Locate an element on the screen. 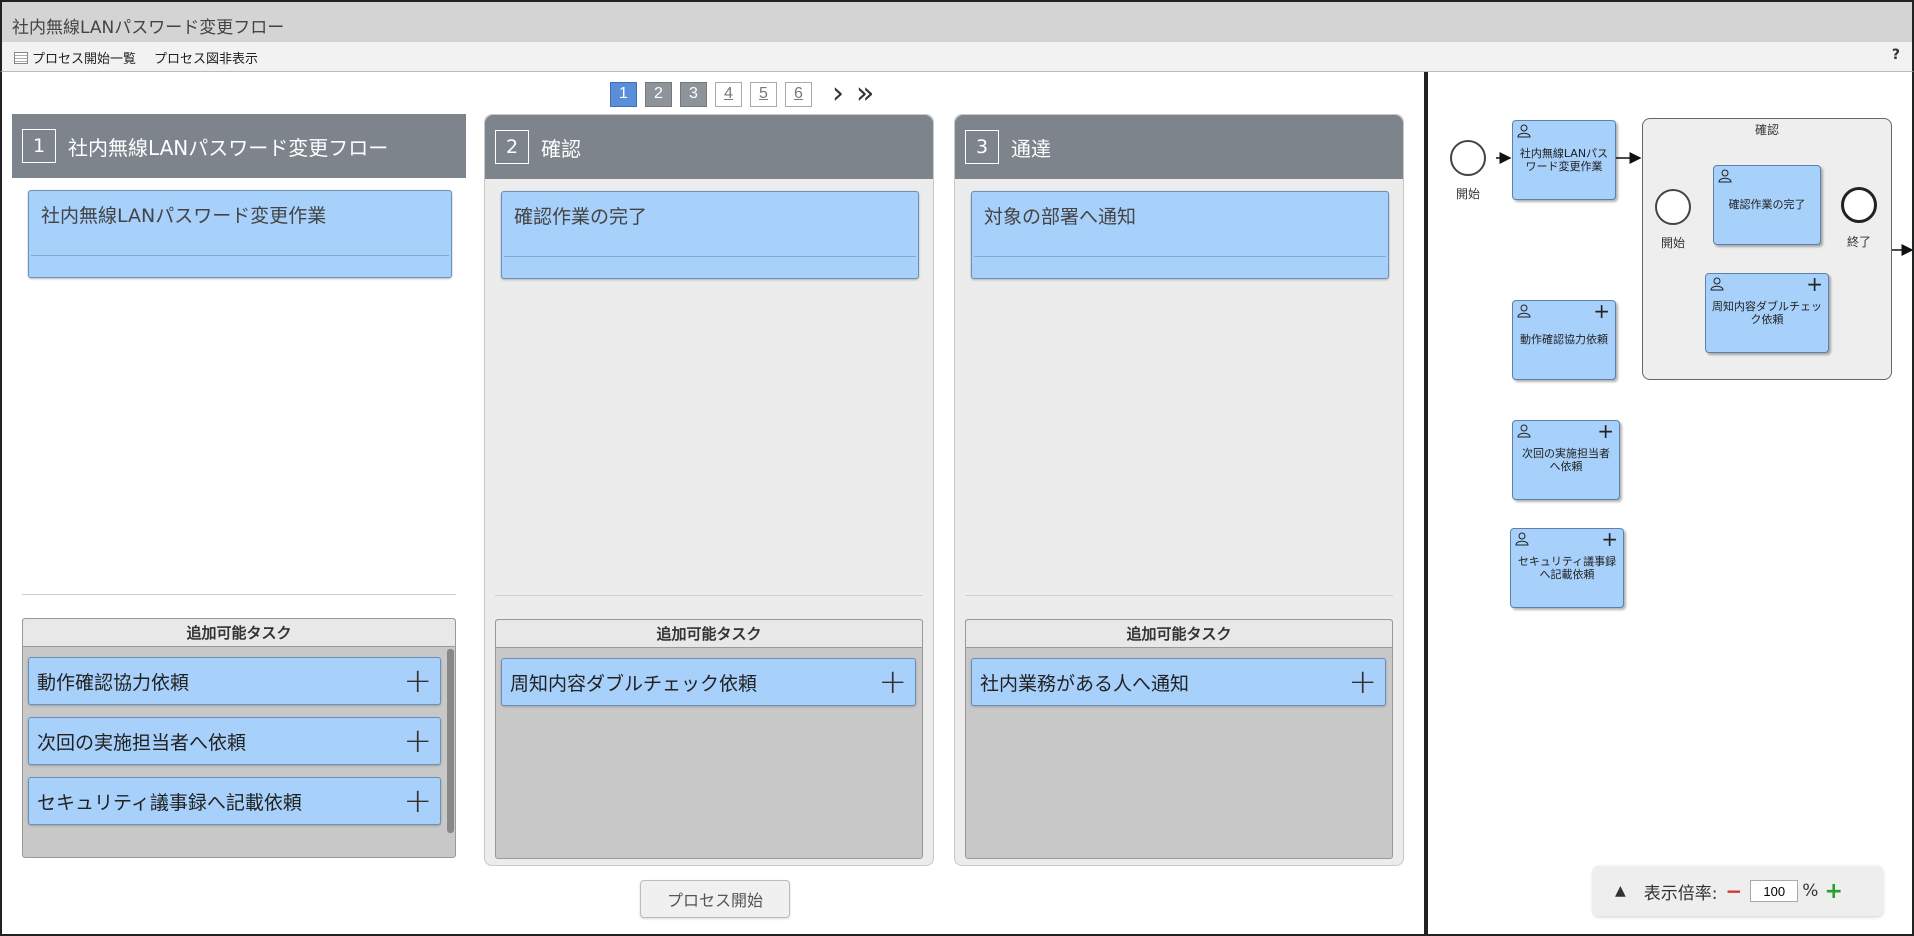  add-task-label: 動作確認協力依頼 is located at coordinates (113, 682).